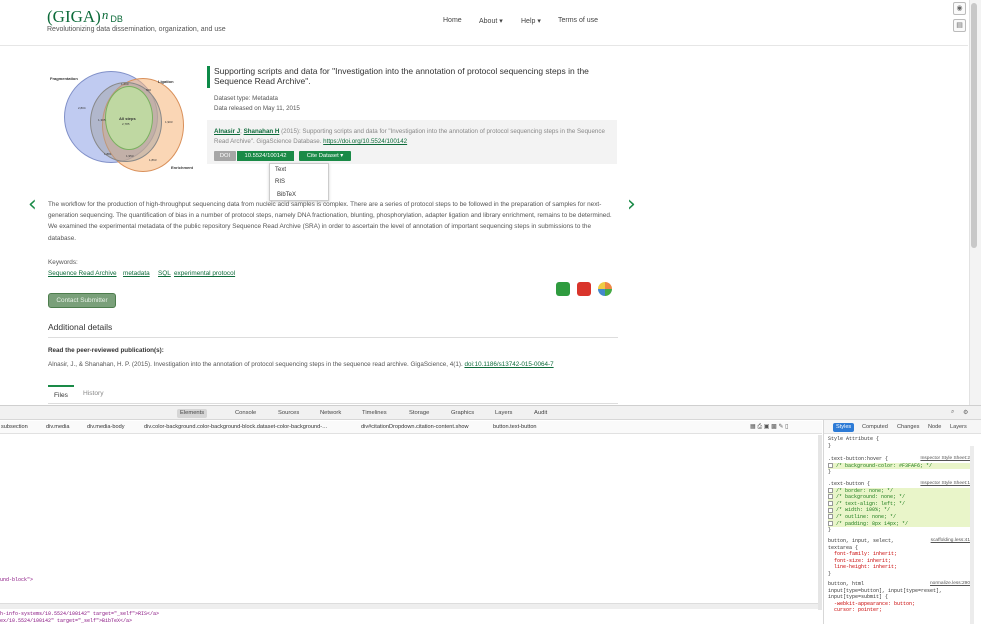 The height and width of the screenshot is (624, 981). I want to click on venn-number: 1,881, so click(108, 154).